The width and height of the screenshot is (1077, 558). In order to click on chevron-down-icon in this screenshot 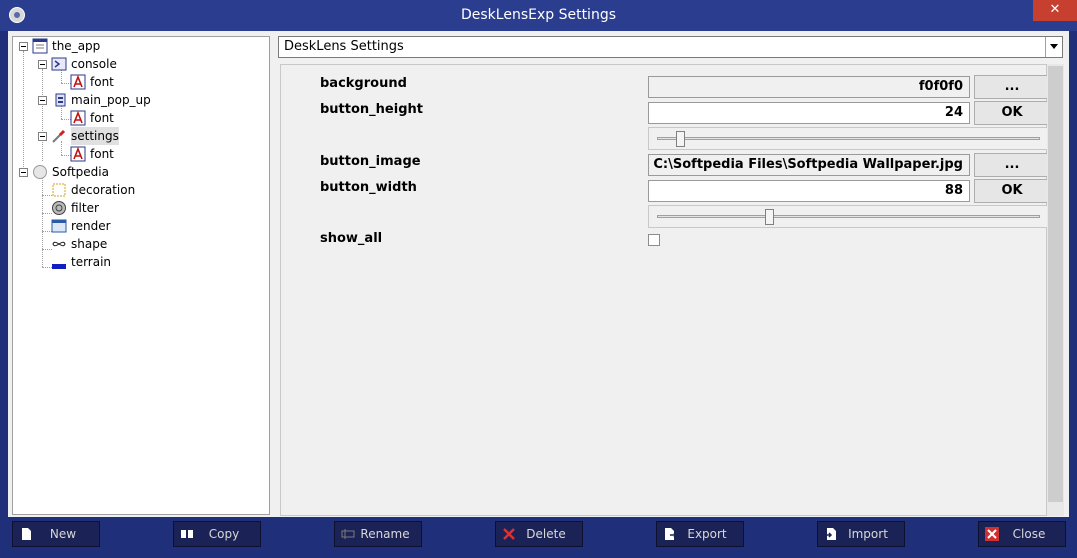, I will do `click(1054, 46)`.